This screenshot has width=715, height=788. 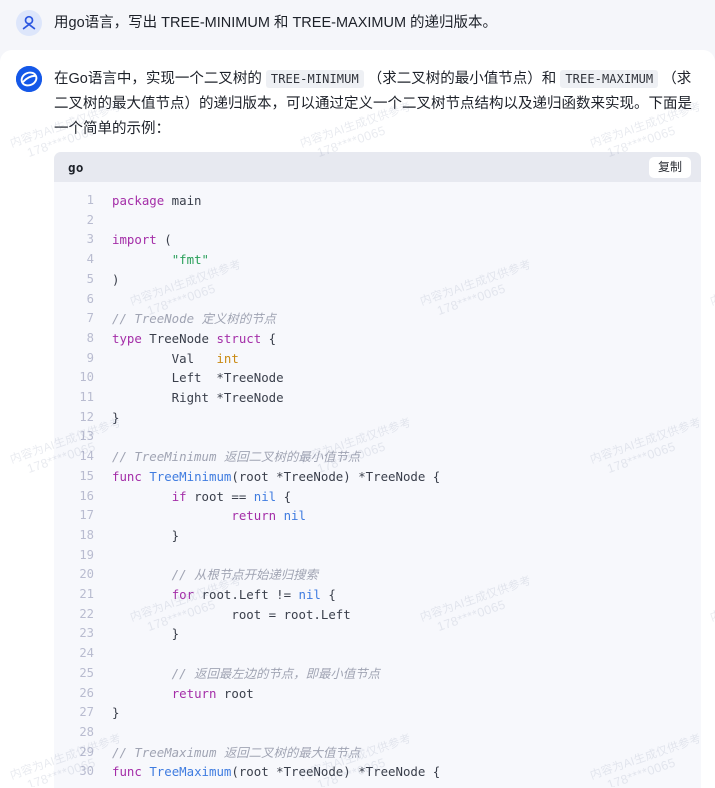 What do you see at coordinates (406, 398) in the screenshot?
I see `line-code: Right *TreeNode` at bounding box center [406, 398].